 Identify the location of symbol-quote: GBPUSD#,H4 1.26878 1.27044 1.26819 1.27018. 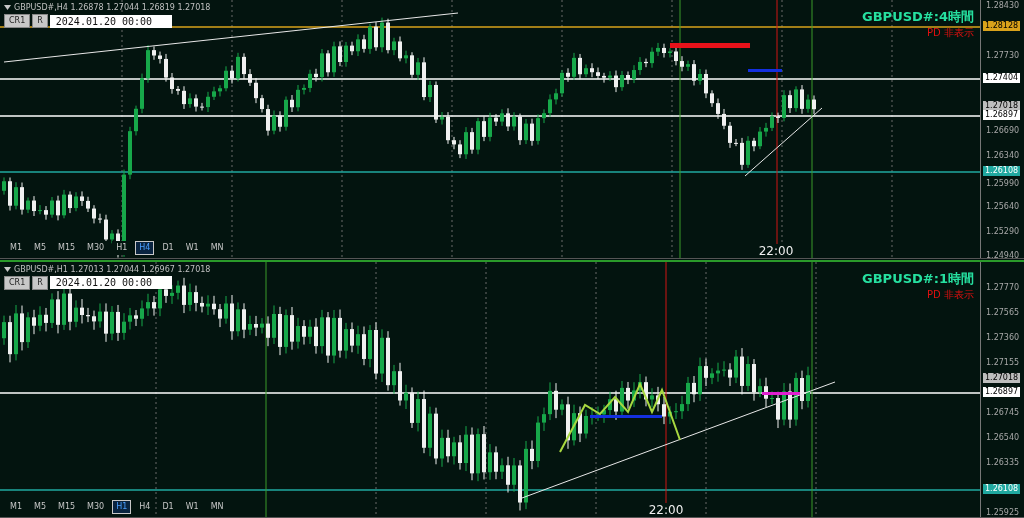
(112, 7).